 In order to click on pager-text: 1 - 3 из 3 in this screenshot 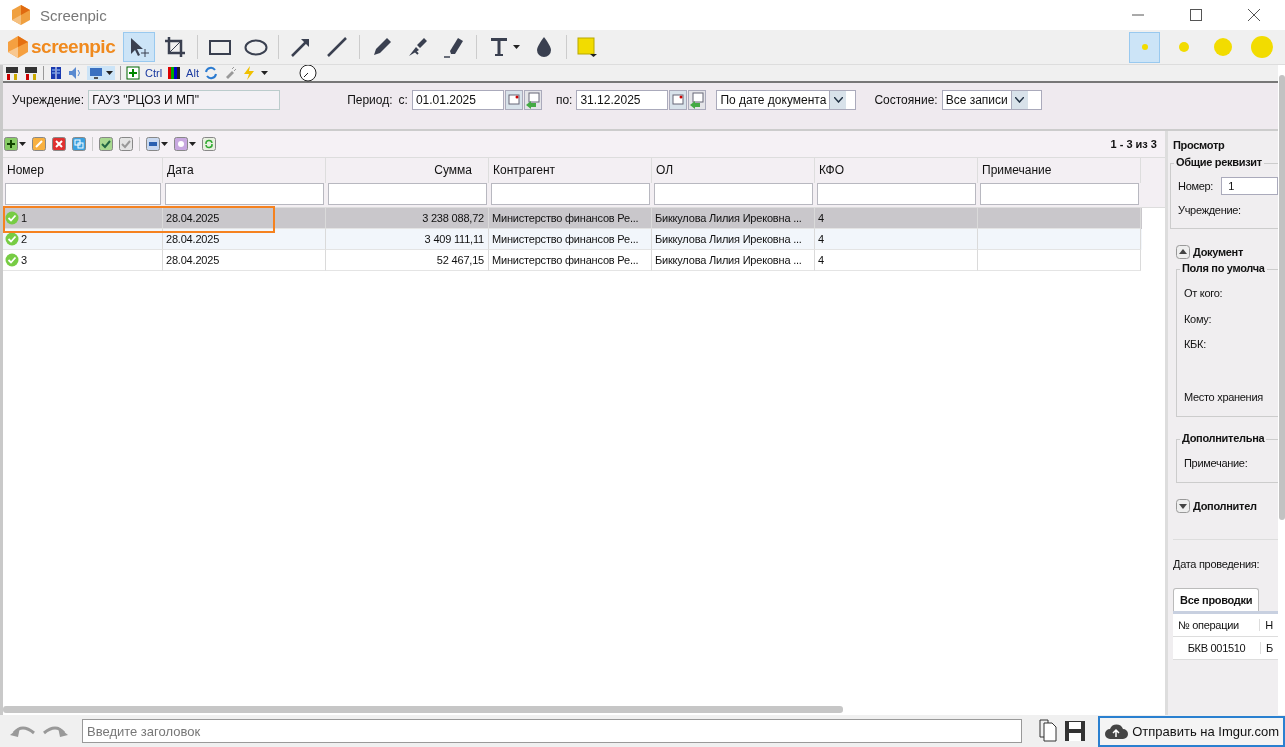, I will do `click(1133, 144)`.